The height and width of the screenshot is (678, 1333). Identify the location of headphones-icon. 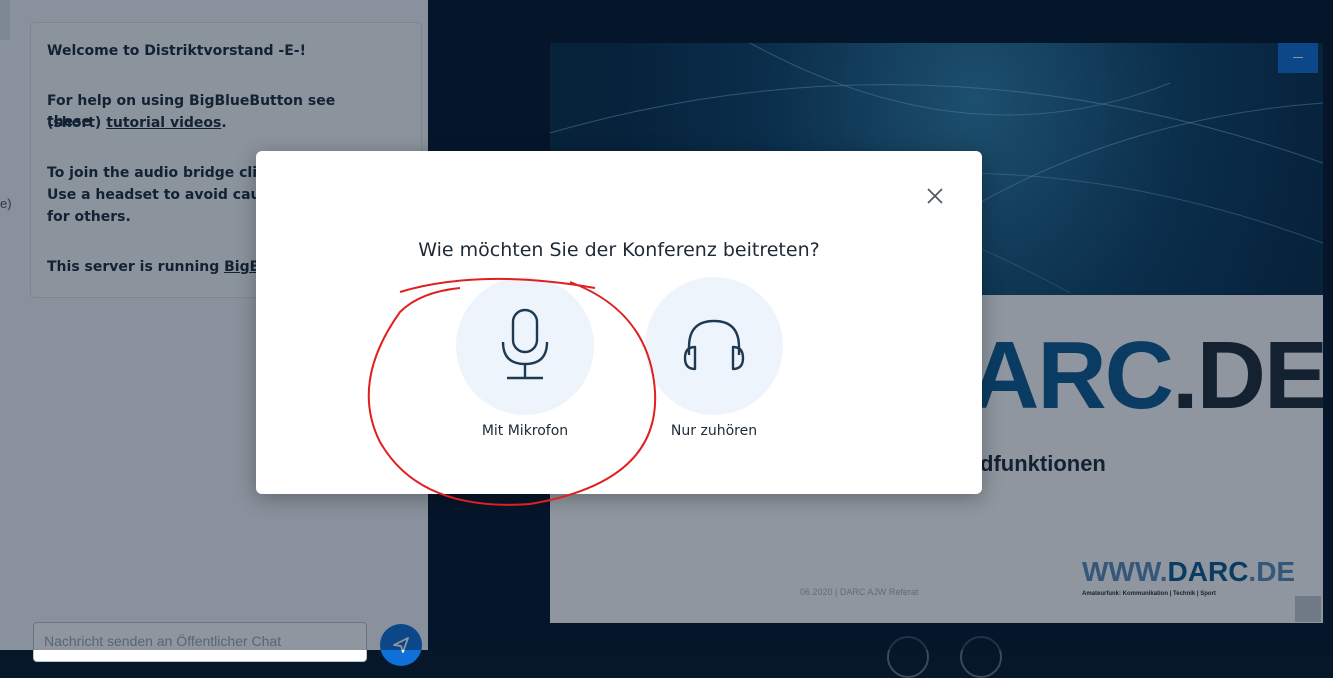
(714, 345).